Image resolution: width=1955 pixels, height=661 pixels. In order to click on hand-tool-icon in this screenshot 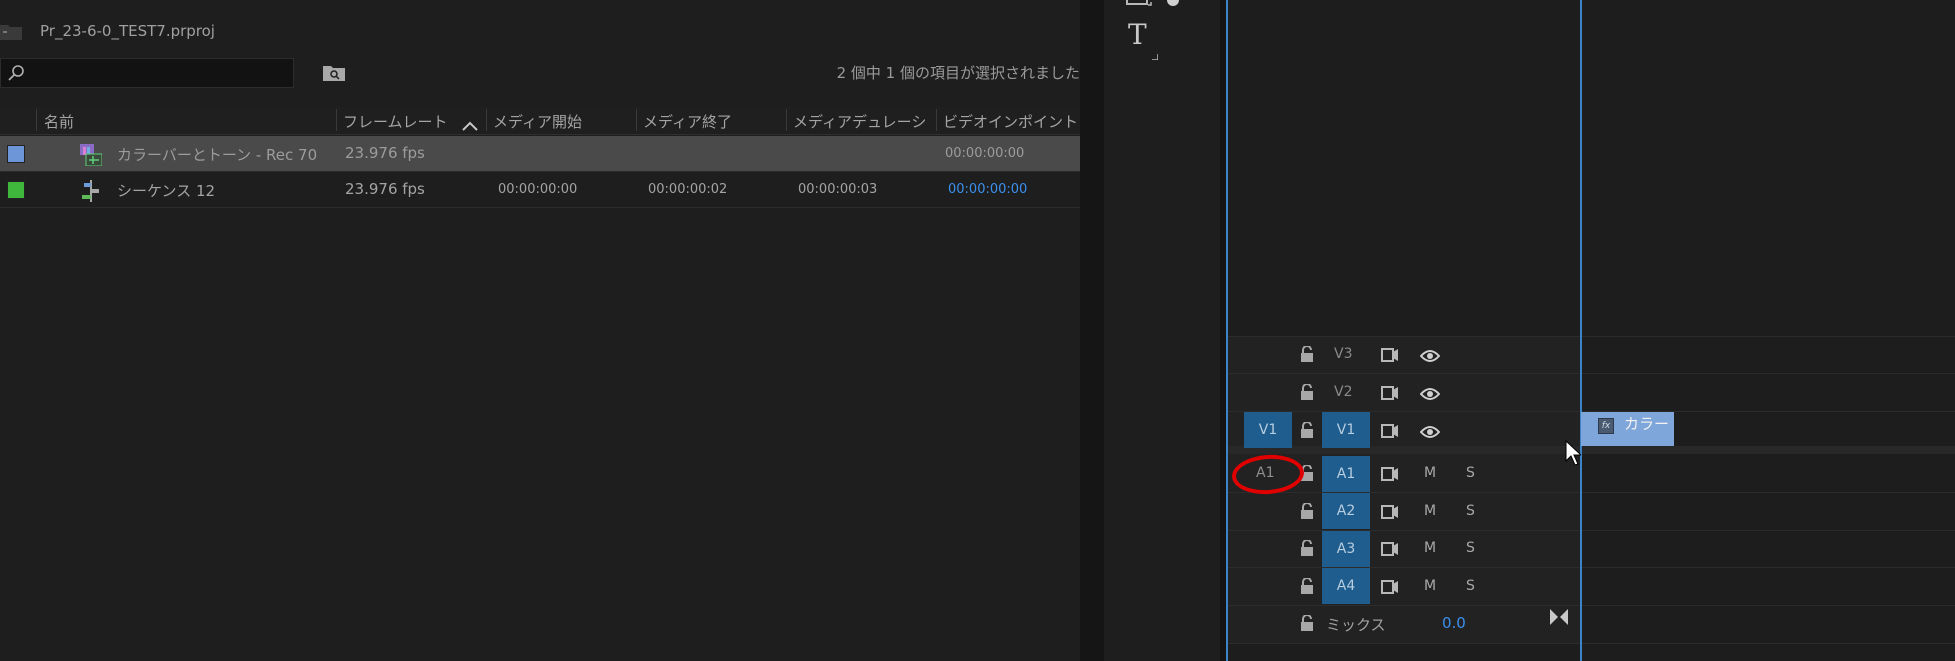, I will do `click(1175, 7)`.